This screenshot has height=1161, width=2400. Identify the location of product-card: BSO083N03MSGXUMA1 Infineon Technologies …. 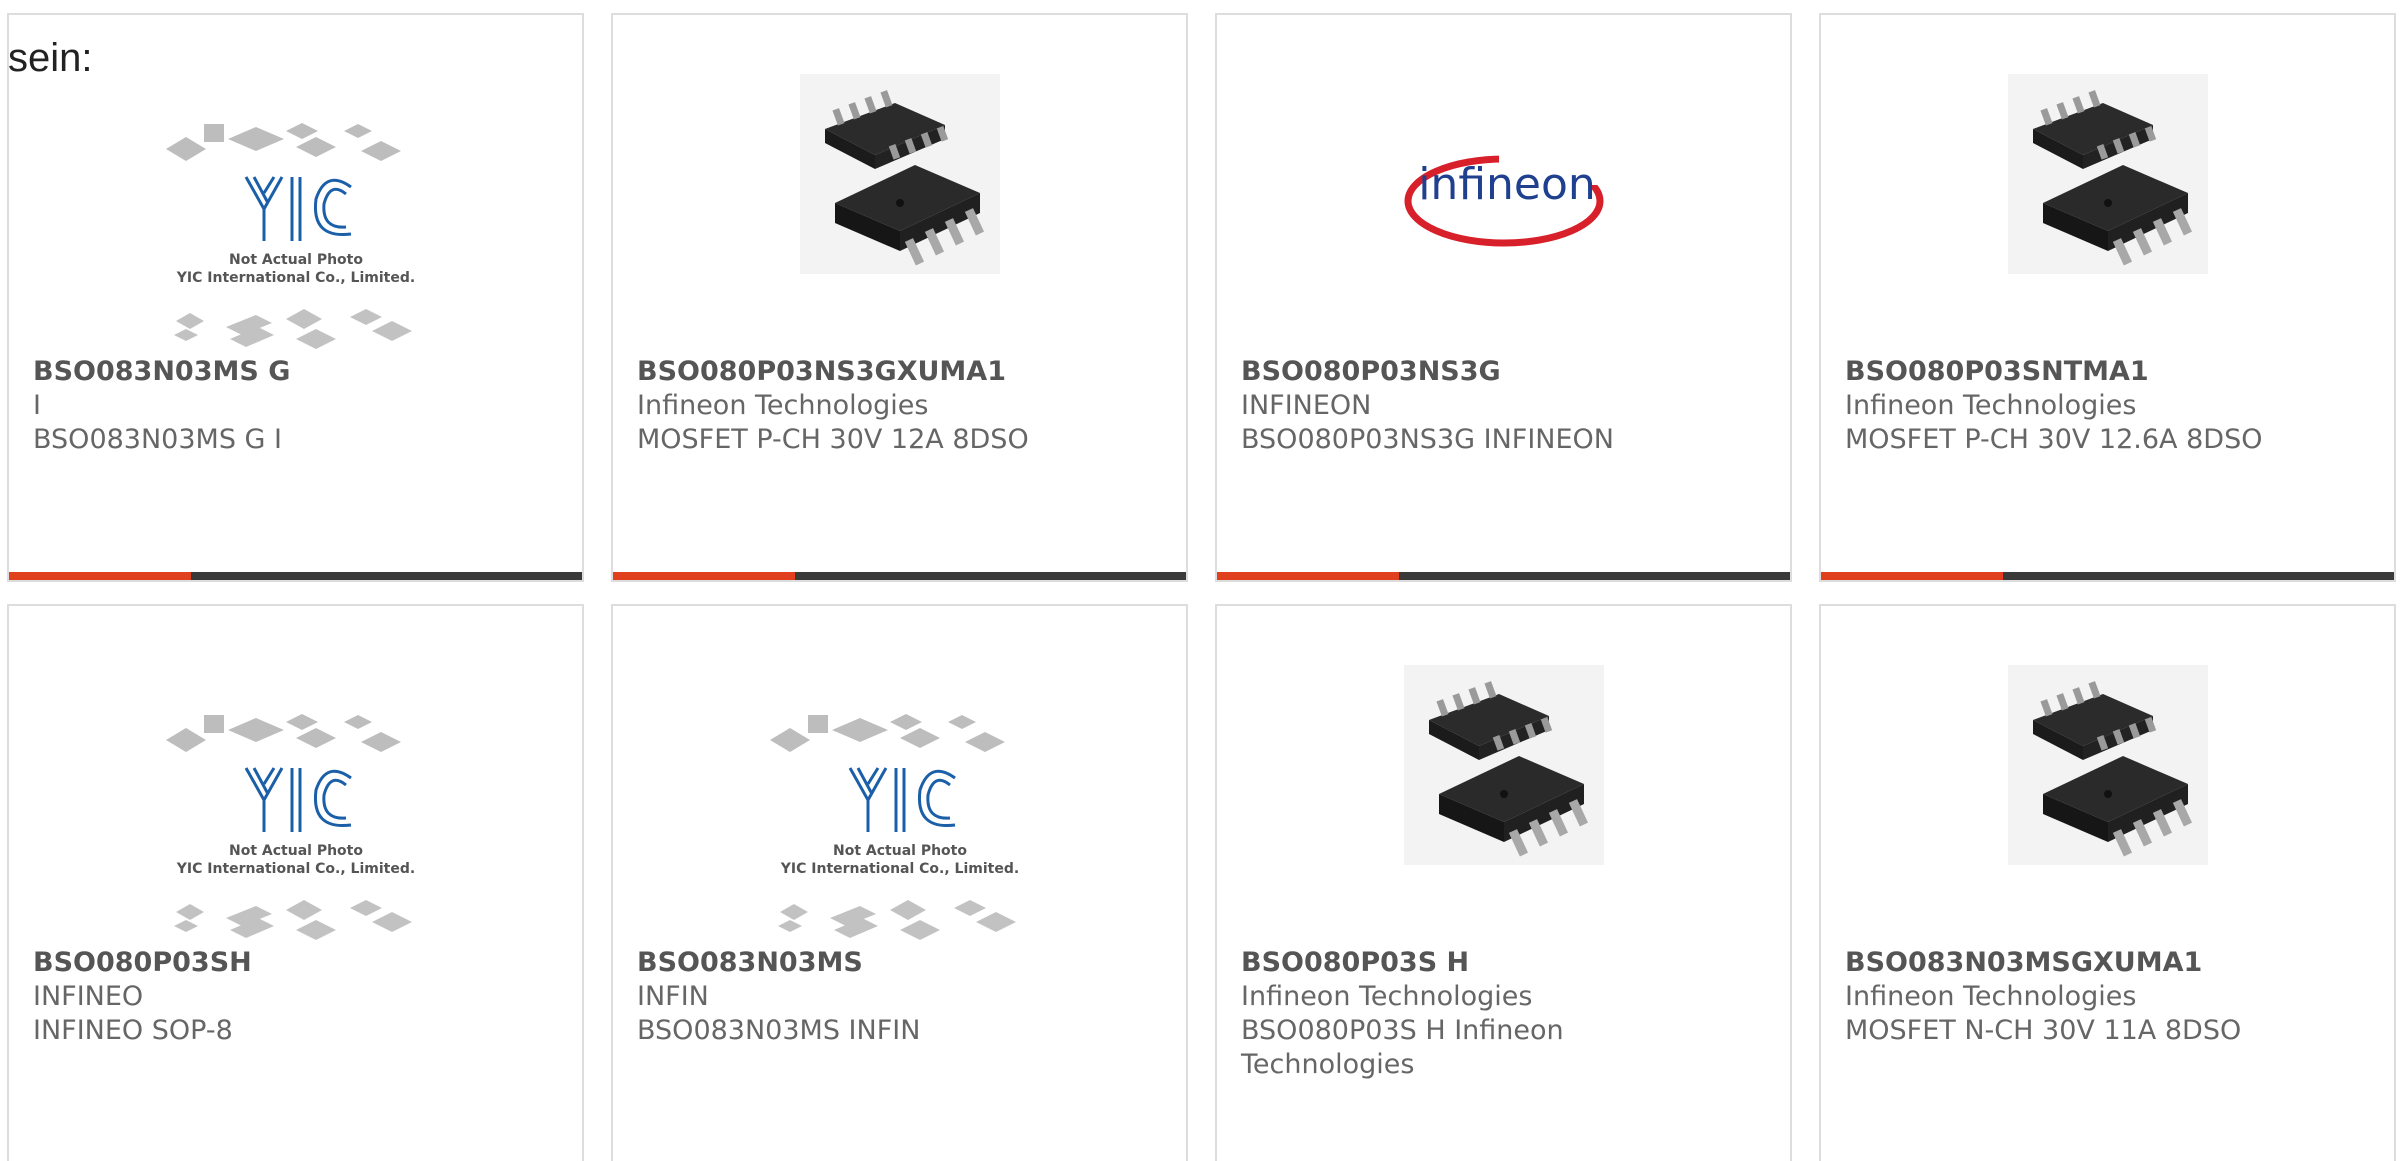
(2107, 882).